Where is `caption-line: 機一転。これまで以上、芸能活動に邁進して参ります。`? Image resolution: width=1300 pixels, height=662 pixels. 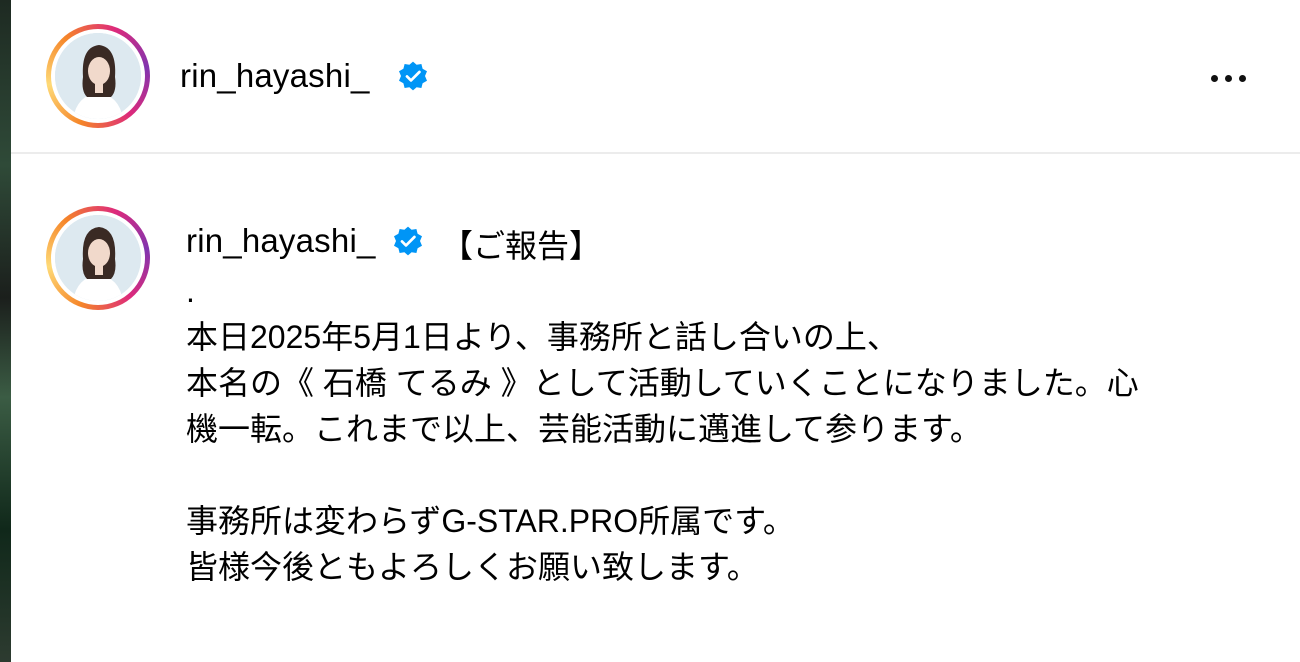
caption-line: 機一転。これまで以上、芸能活動に邁進して参ります。 is located at coordinates (584, 429).